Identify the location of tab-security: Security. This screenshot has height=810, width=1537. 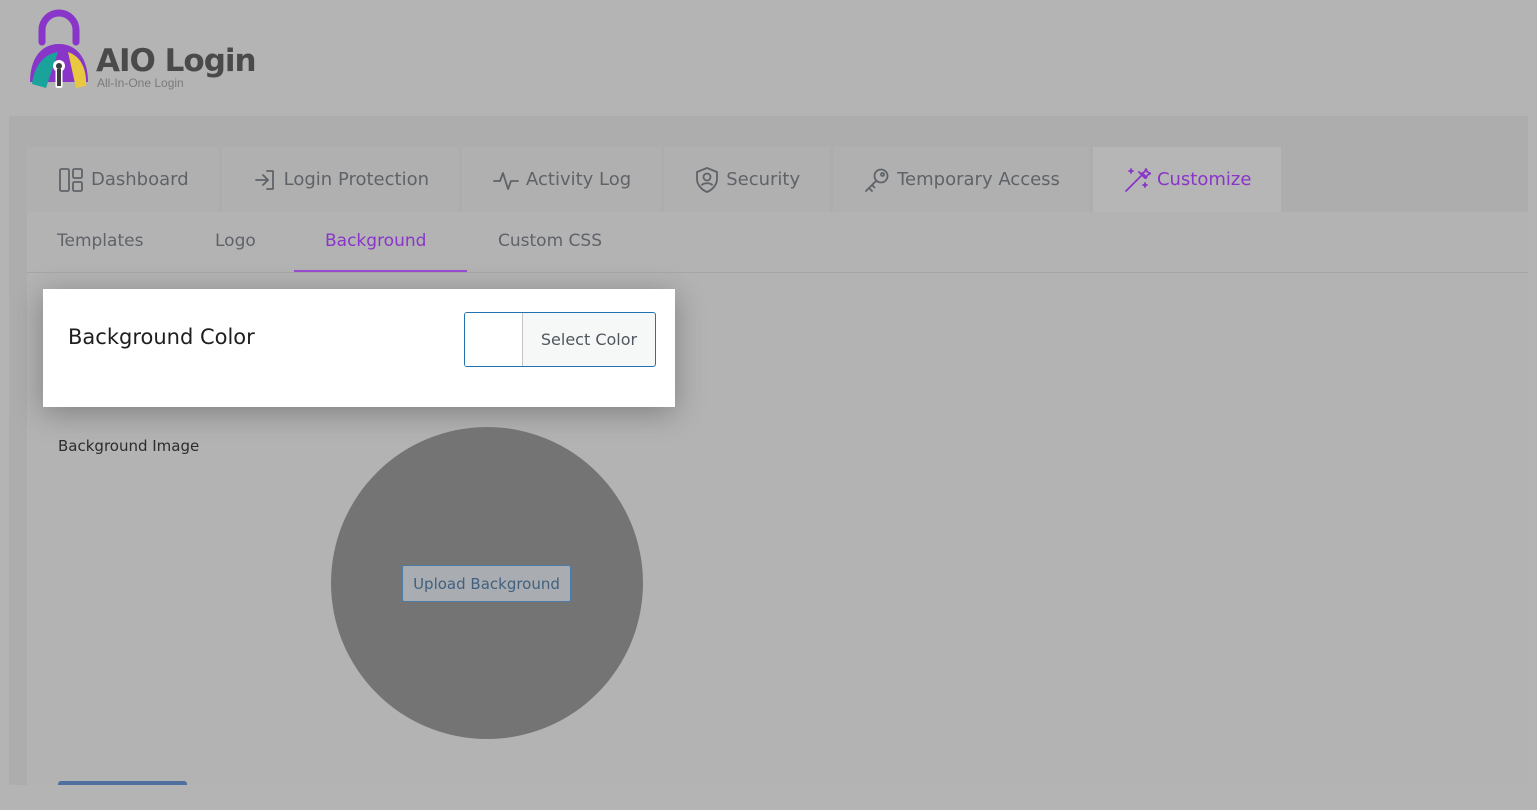
(747, 179).